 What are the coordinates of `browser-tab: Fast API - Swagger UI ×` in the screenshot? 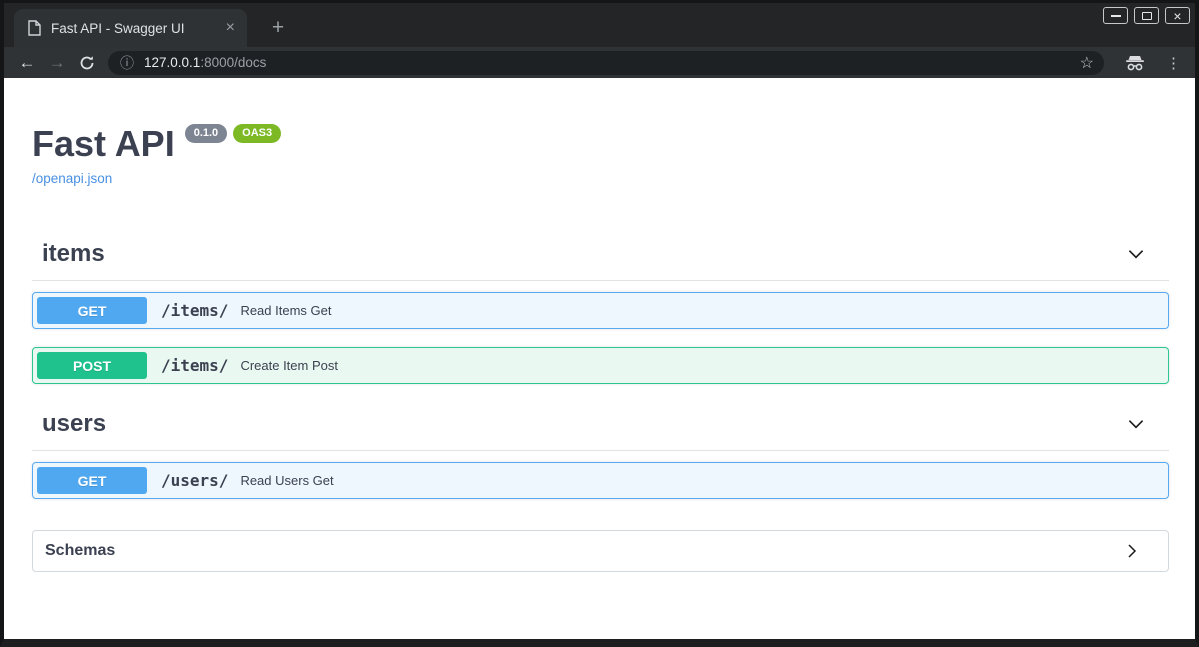 It's located at (130, 28).